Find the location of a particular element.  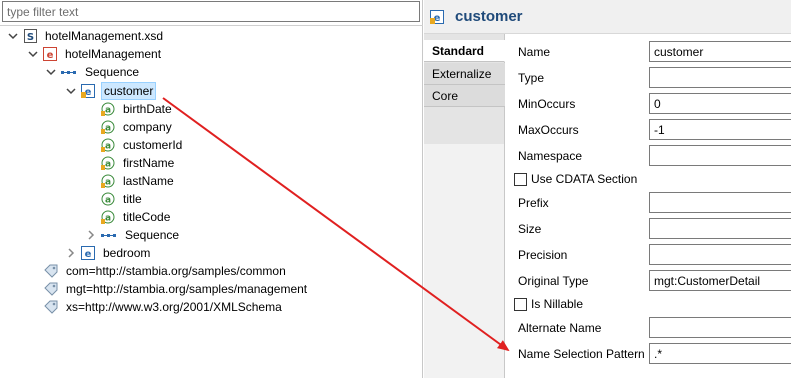

tree-node-attribute: a titleCode is located at coordinates (128, 217).